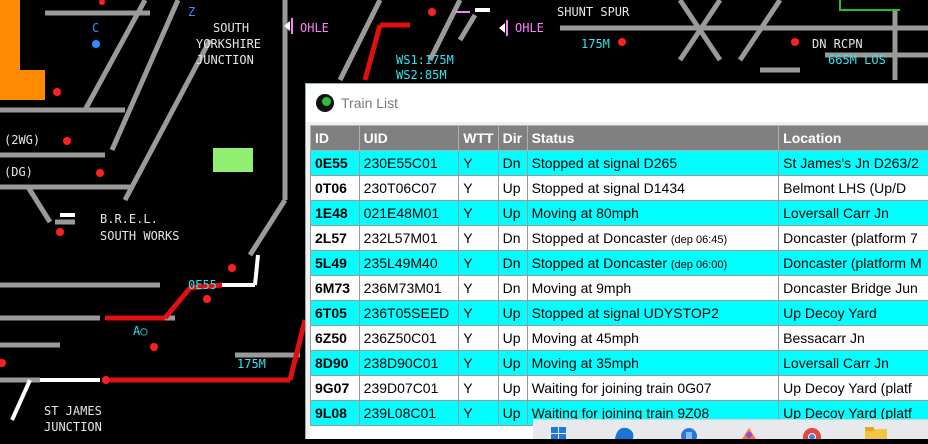 This screenshot has width=928, height=444. Describe the element at coordinates (585, 338) in the screenshot. I see `cell-status-text: Moving at 45mph` at that location.